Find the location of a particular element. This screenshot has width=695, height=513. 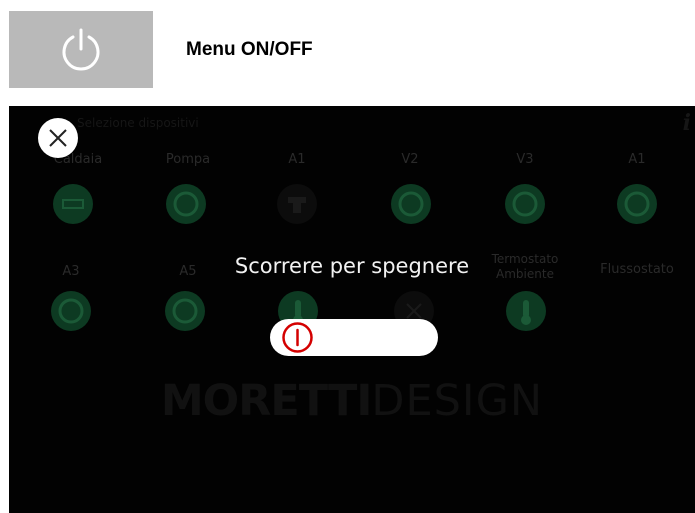

slide-to-power-off is located at coordinates (354, 337).